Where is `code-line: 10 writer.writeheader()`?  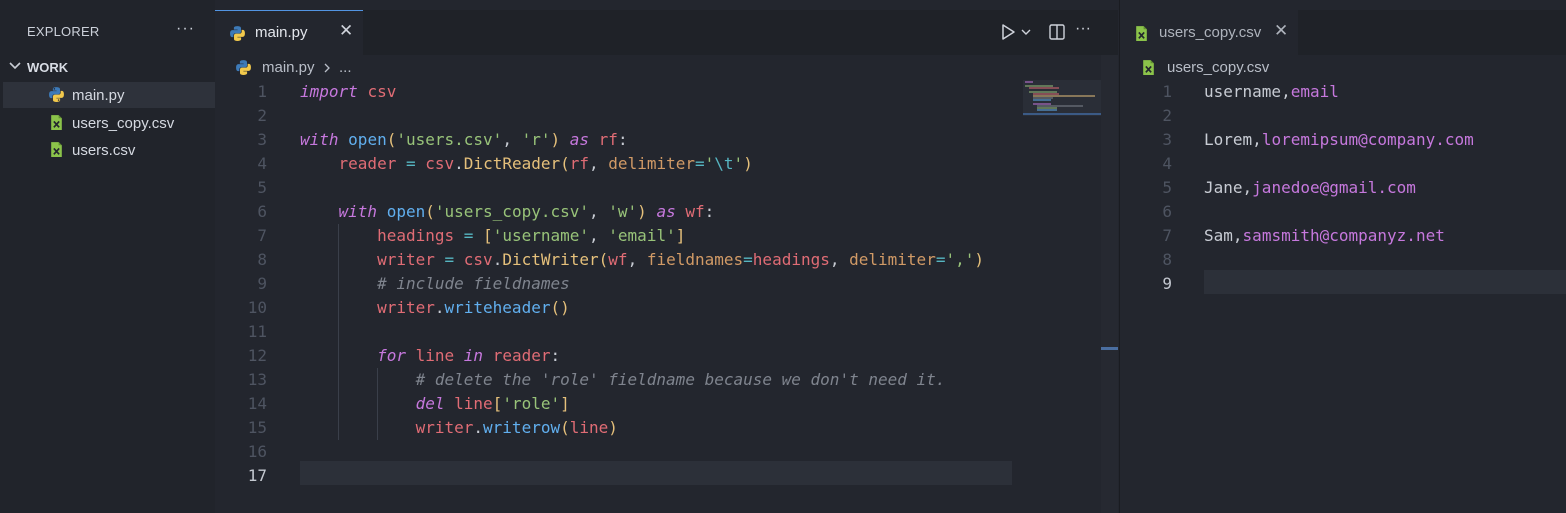 code-line: 10 writer.writeheader() is located at coordinates (615, 308).